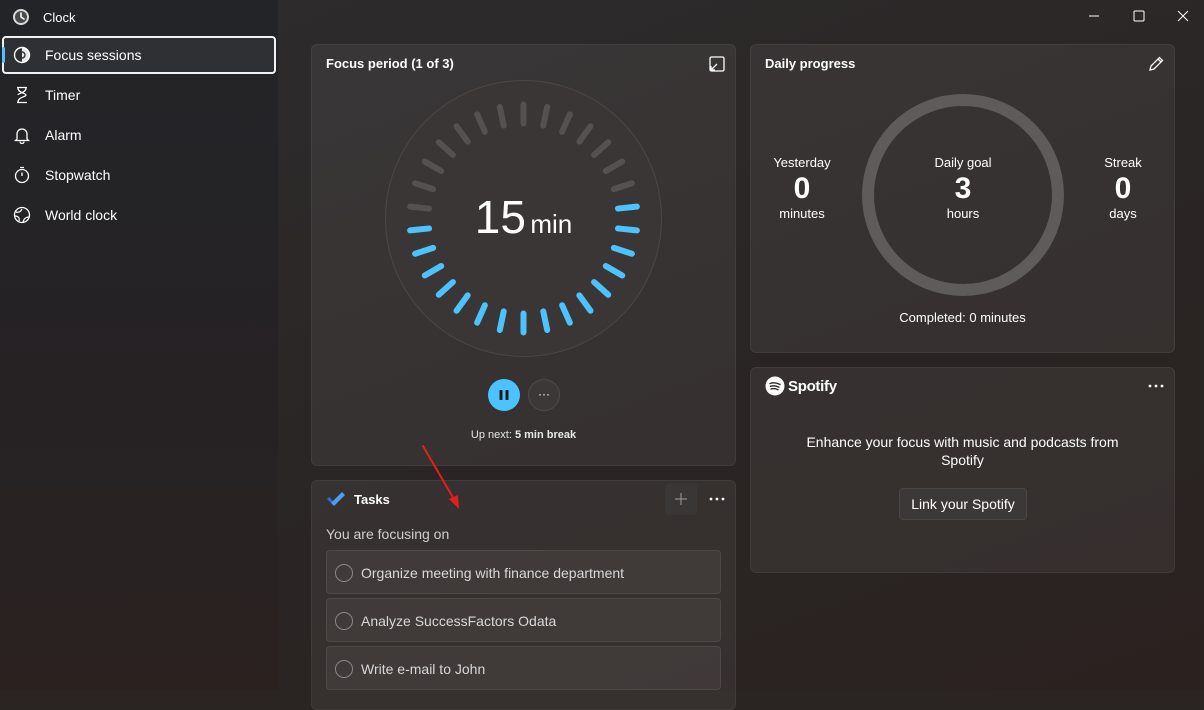 The height and width of the screenshot is (710, 1204). Describe the element at coordinates (1183, 16) in the screenshot. I see `close-icon` at that location.